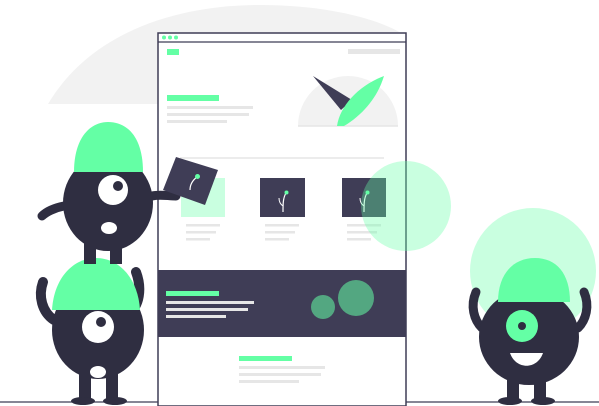 The height and width of the screenshot is (406, 599). Describe the element at coordinates (265, 358) in the screenshot. I see `footer-title-bar` at that location.